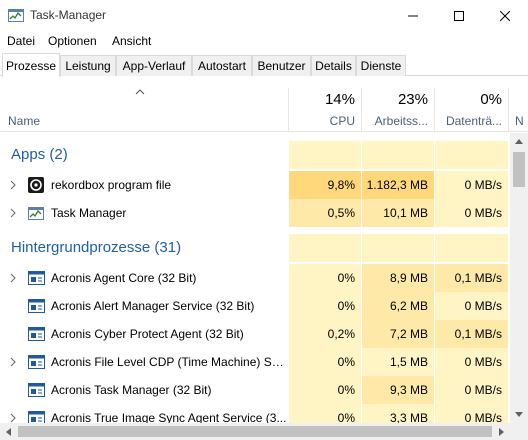 The height and width of the screenshot is (440, 528). I want to click on chevron-up-icon, so click(519, 141).